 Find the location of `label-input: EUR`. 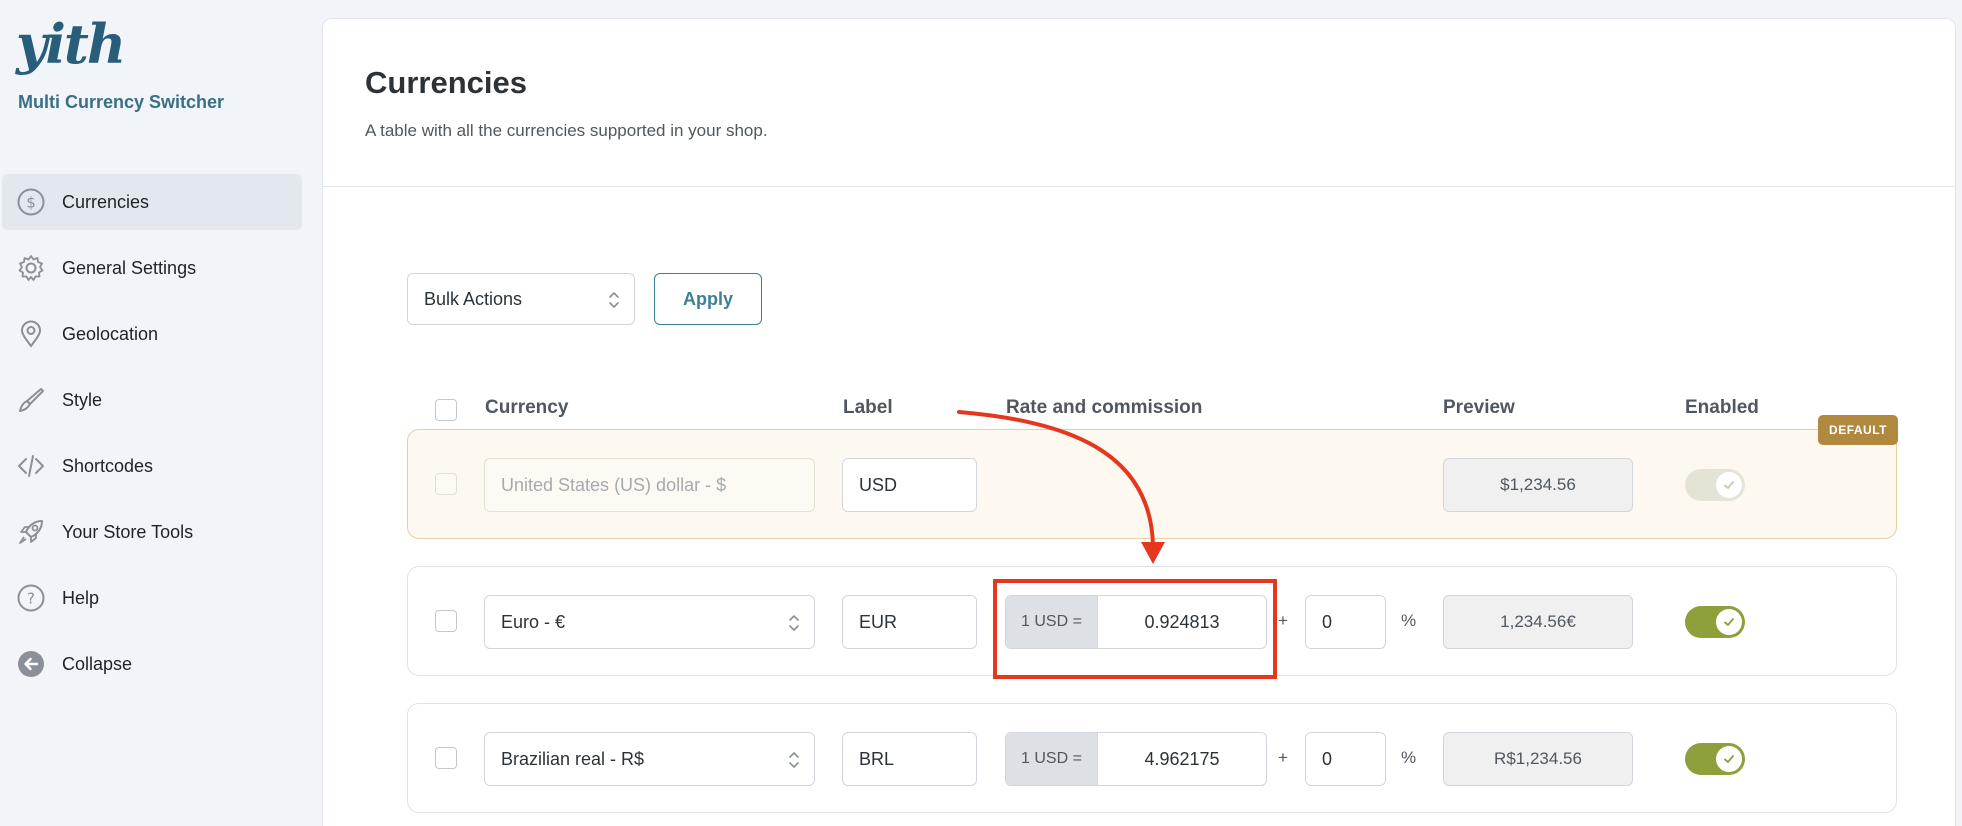

label-input: EUR is located at coordinates (909, 622).